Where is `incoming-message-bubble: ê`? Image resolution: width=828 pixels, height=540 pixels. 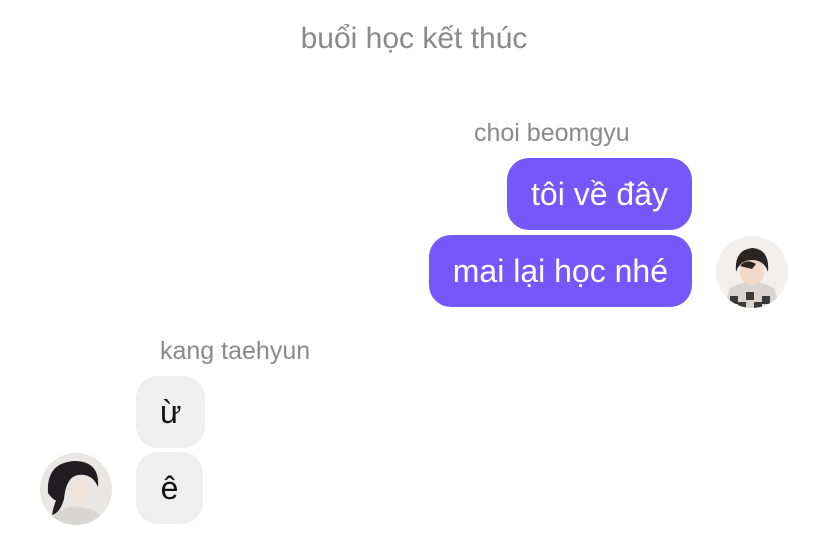
incoming-message-bubble: ê is located at coordinates (169, 488).